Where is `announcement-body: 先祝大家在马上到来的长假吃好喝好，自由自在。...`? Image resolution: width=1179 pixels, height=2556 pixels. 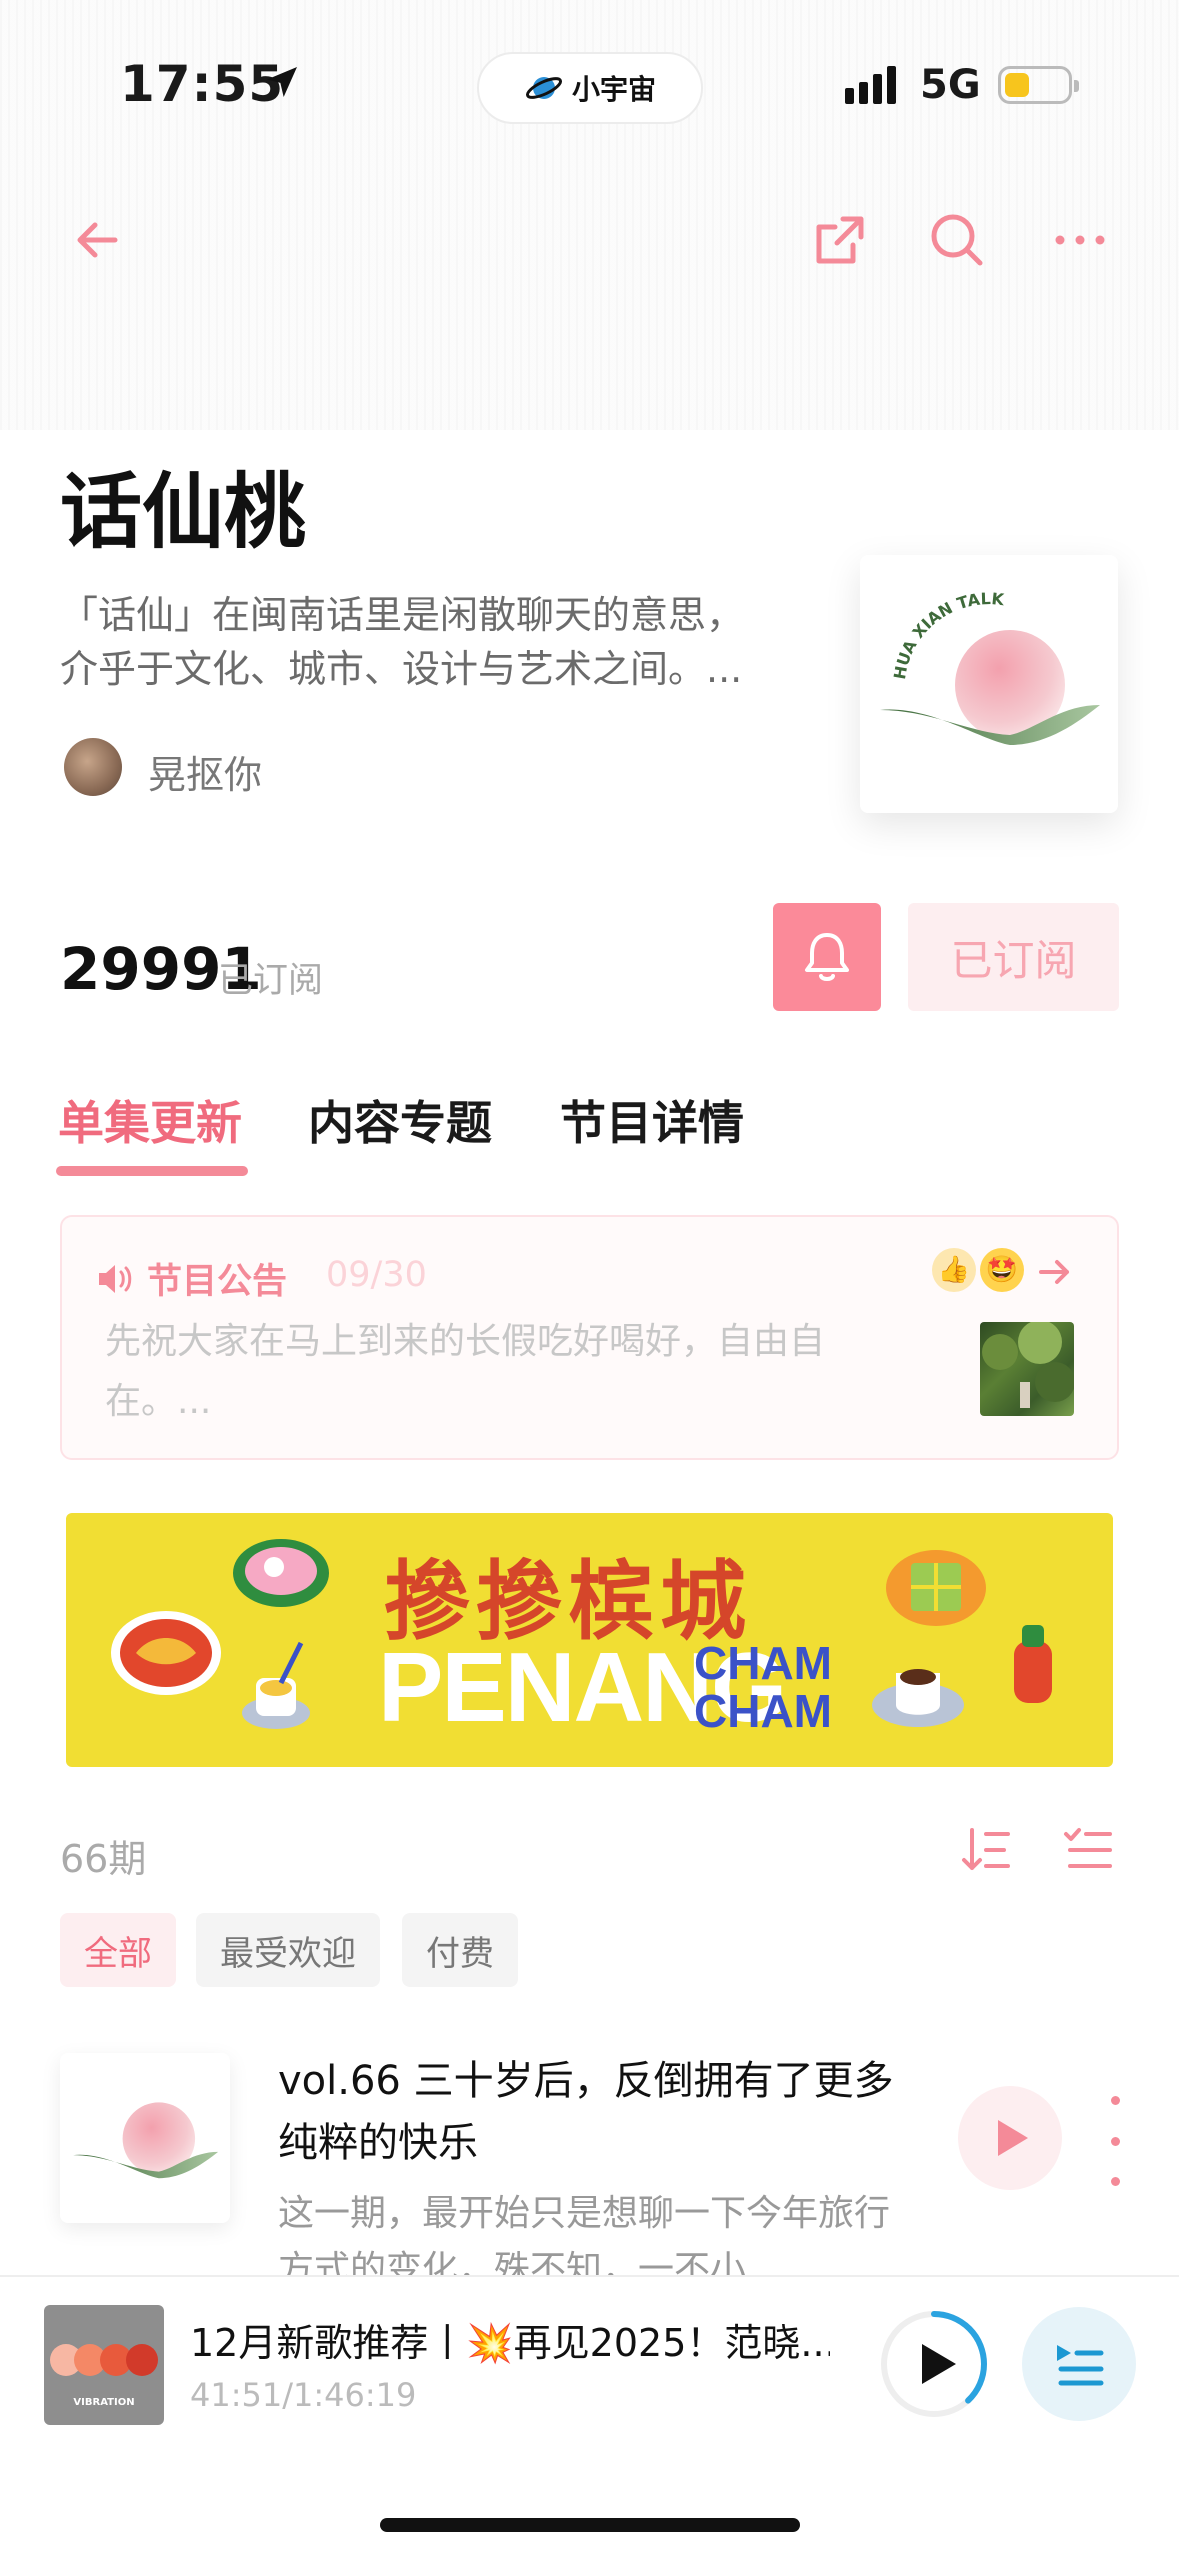 announcement-body: 先祝大家在马上到来的长假吃好喝好，自由自在。... is located at coordinates (465, 1371).